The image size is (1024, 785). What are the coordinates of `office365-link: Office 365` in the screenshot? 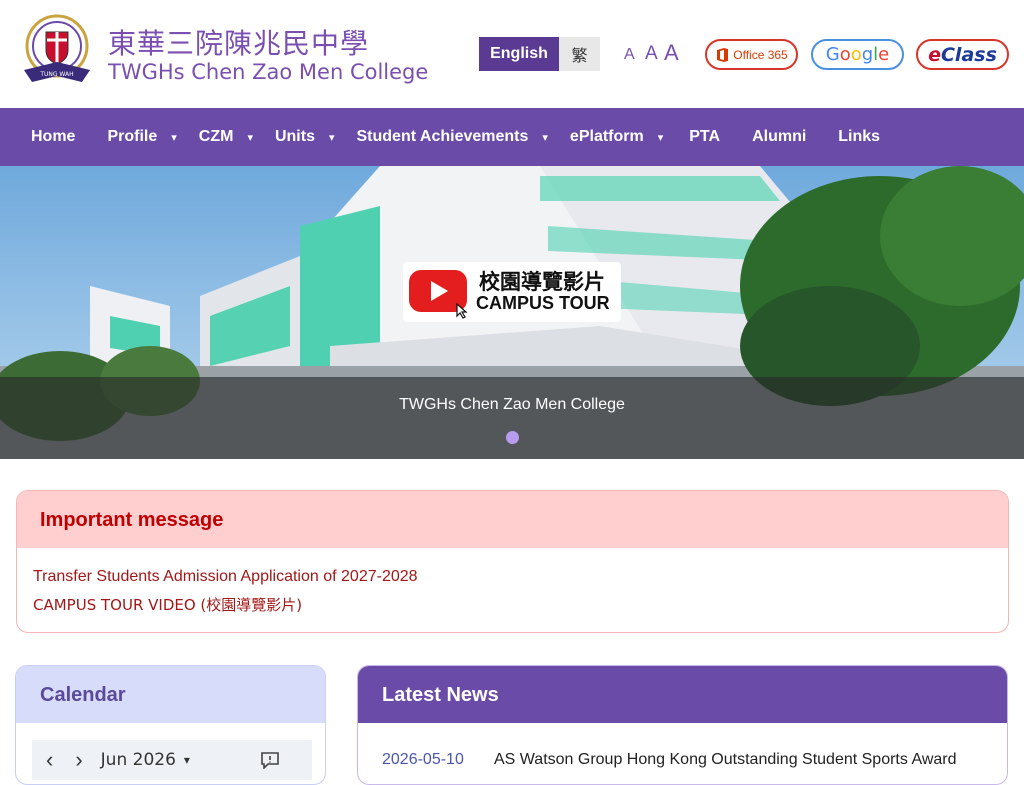 It's located at (751, 54).